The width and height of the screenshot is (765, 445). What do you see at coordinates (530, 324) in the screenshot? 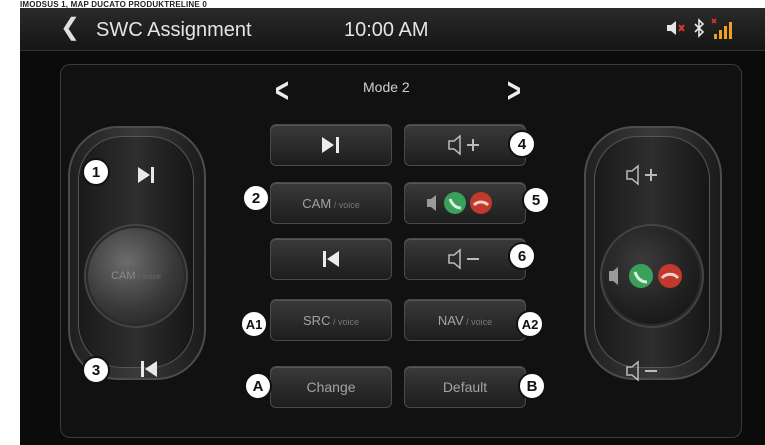
I see `callout-a2: A2` at bounding box center [530, 324].